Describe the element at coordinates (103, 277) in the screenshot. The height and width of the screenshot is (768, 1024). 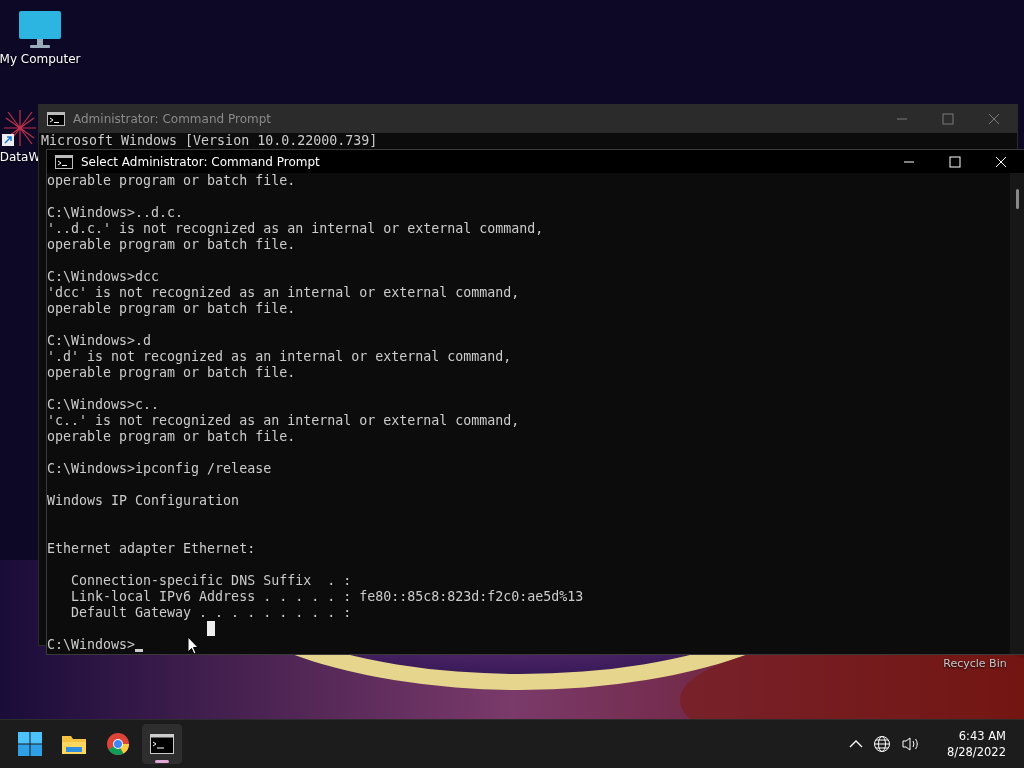
I see `console-line: C:\Windows>dcc` at that location.